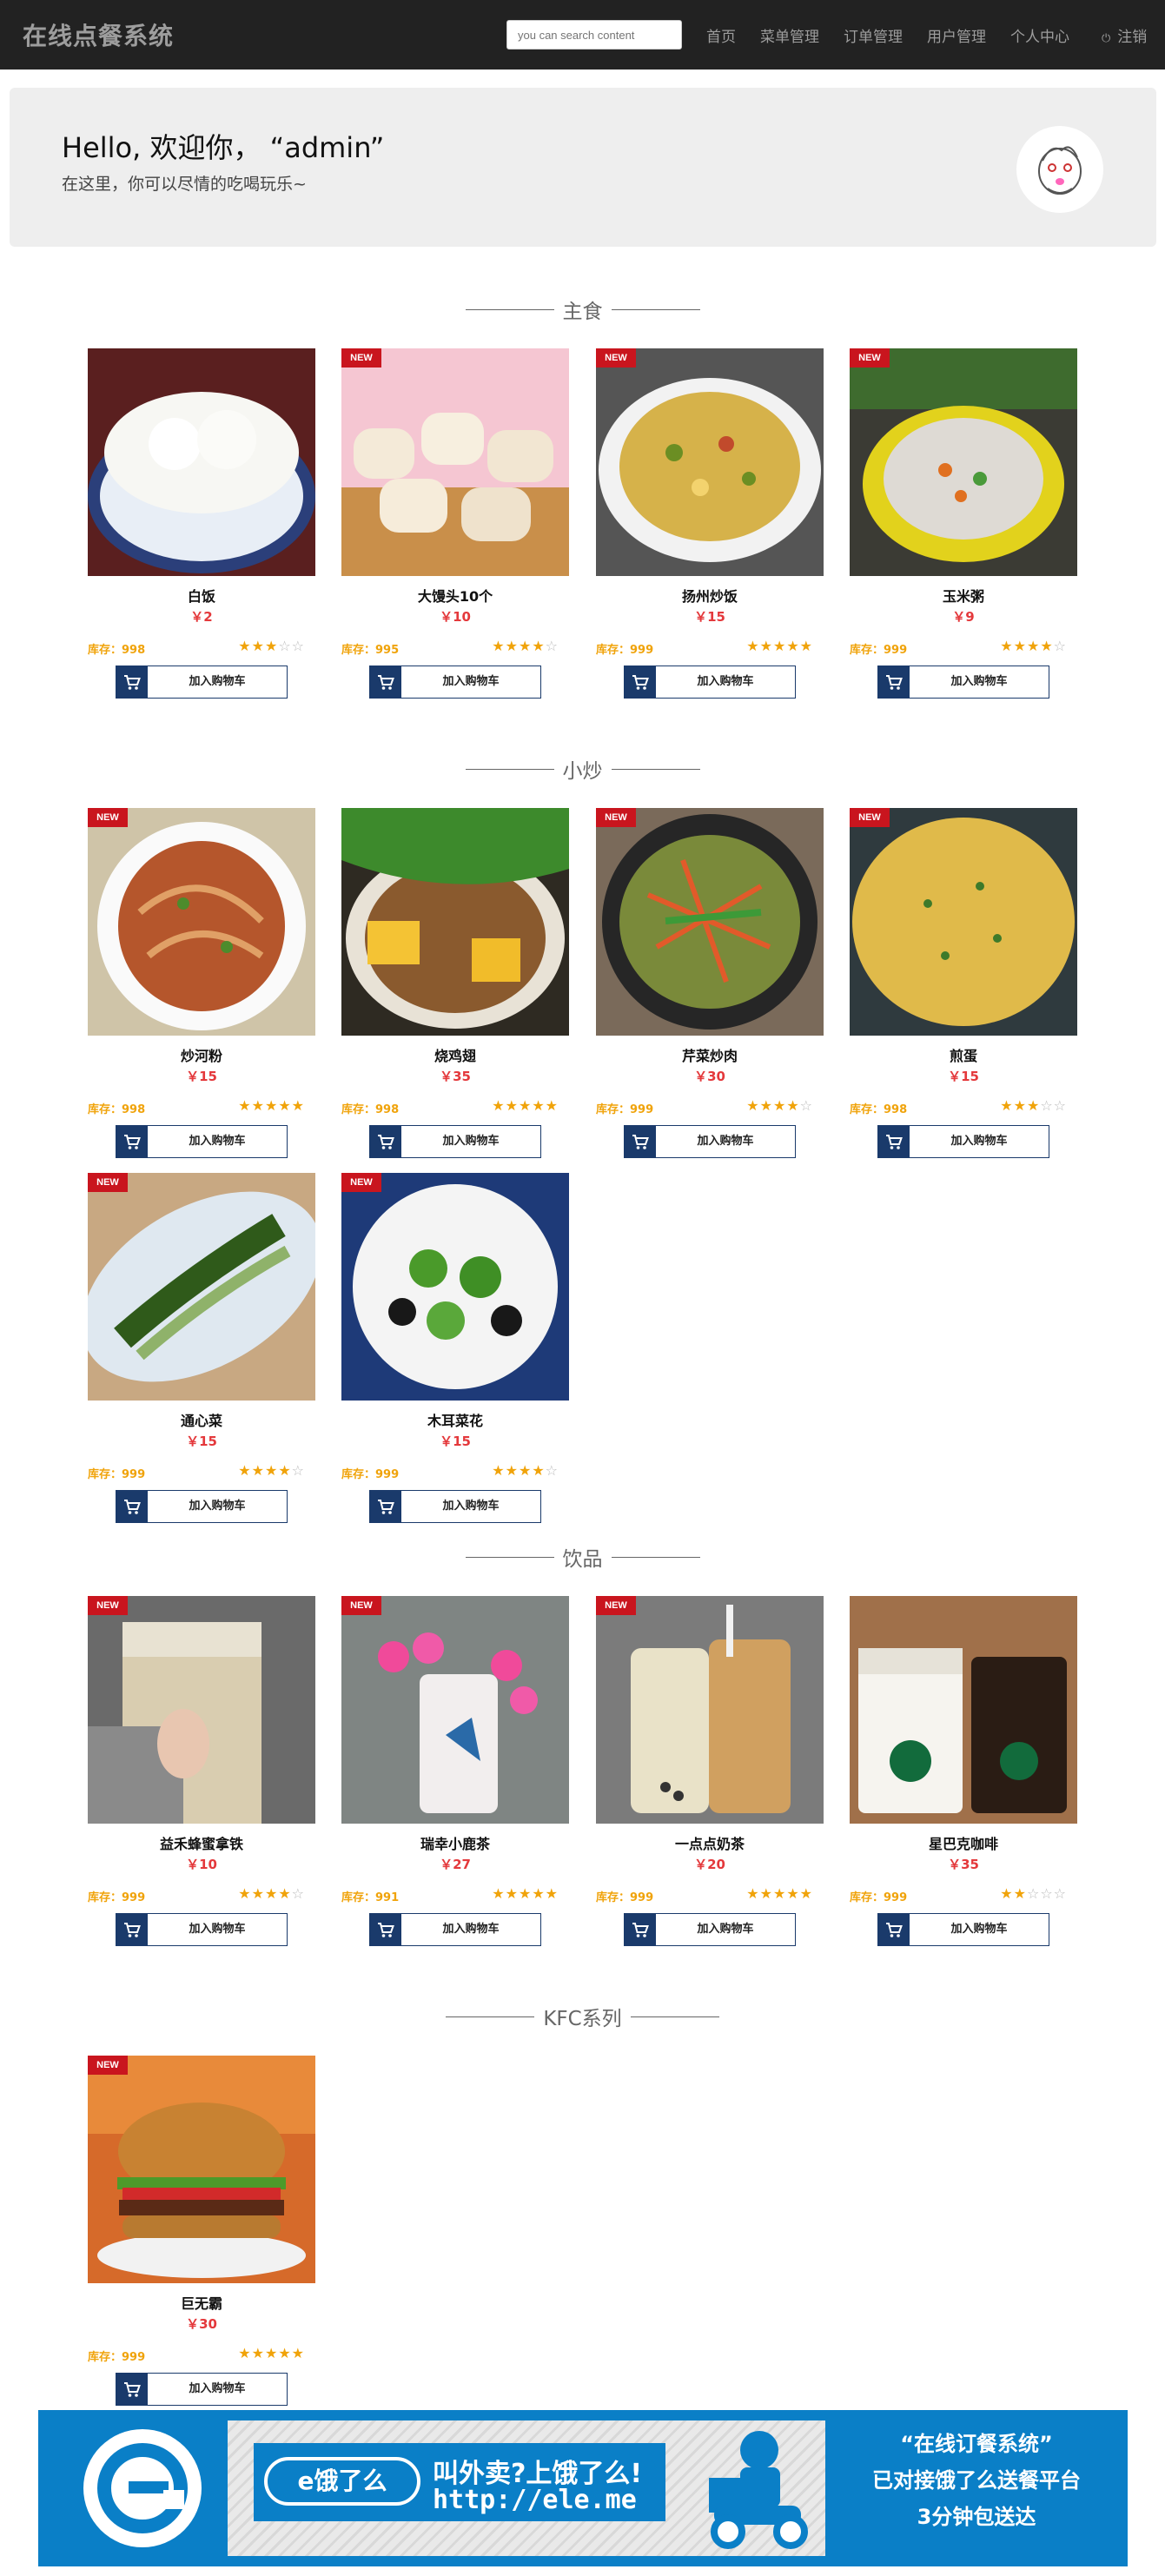 This screenshot has width=1165, height=2576. Describe the element at coordinates (594, 35) in the screenshot. I see `search-input` at that location.